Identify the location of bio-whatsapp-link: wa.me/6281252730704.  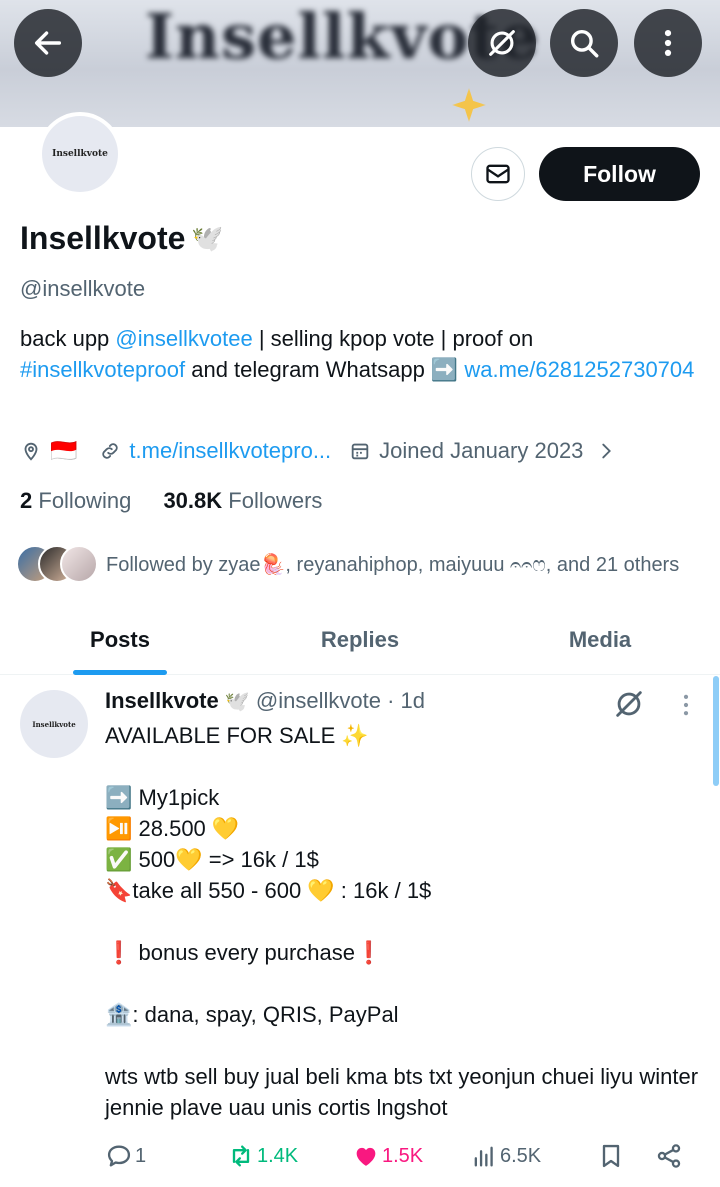
(579, 369).